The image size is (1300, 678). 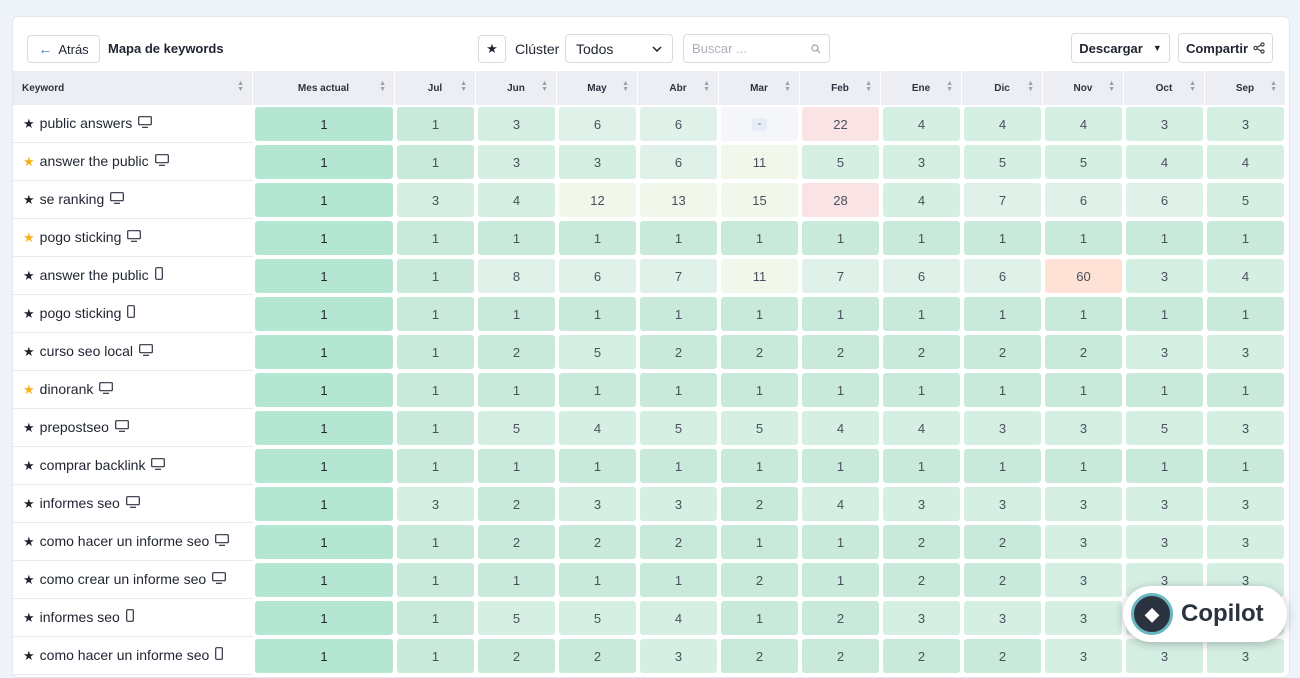 I want to click on rank-value: 60, so click(x=1083, y=276).